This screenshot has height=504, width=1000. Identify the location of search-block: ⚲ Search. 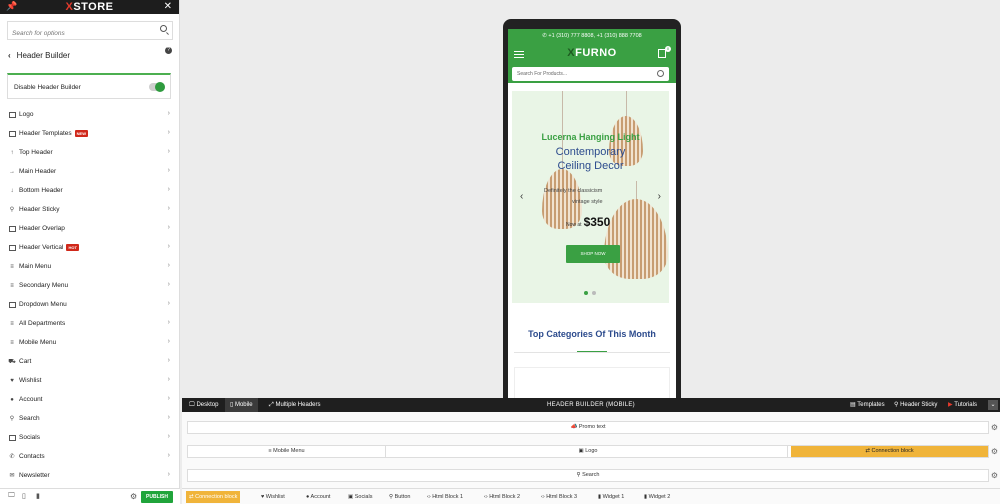
(588, 475).